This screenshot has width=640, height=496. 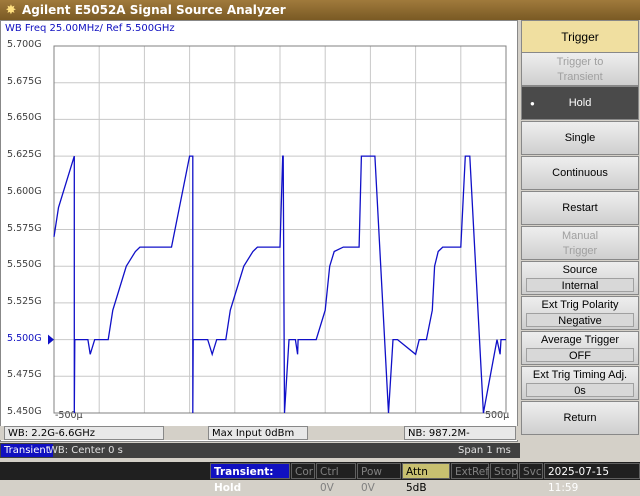 I want to click on mode-badge: Transient, so click(x=27, y=450).